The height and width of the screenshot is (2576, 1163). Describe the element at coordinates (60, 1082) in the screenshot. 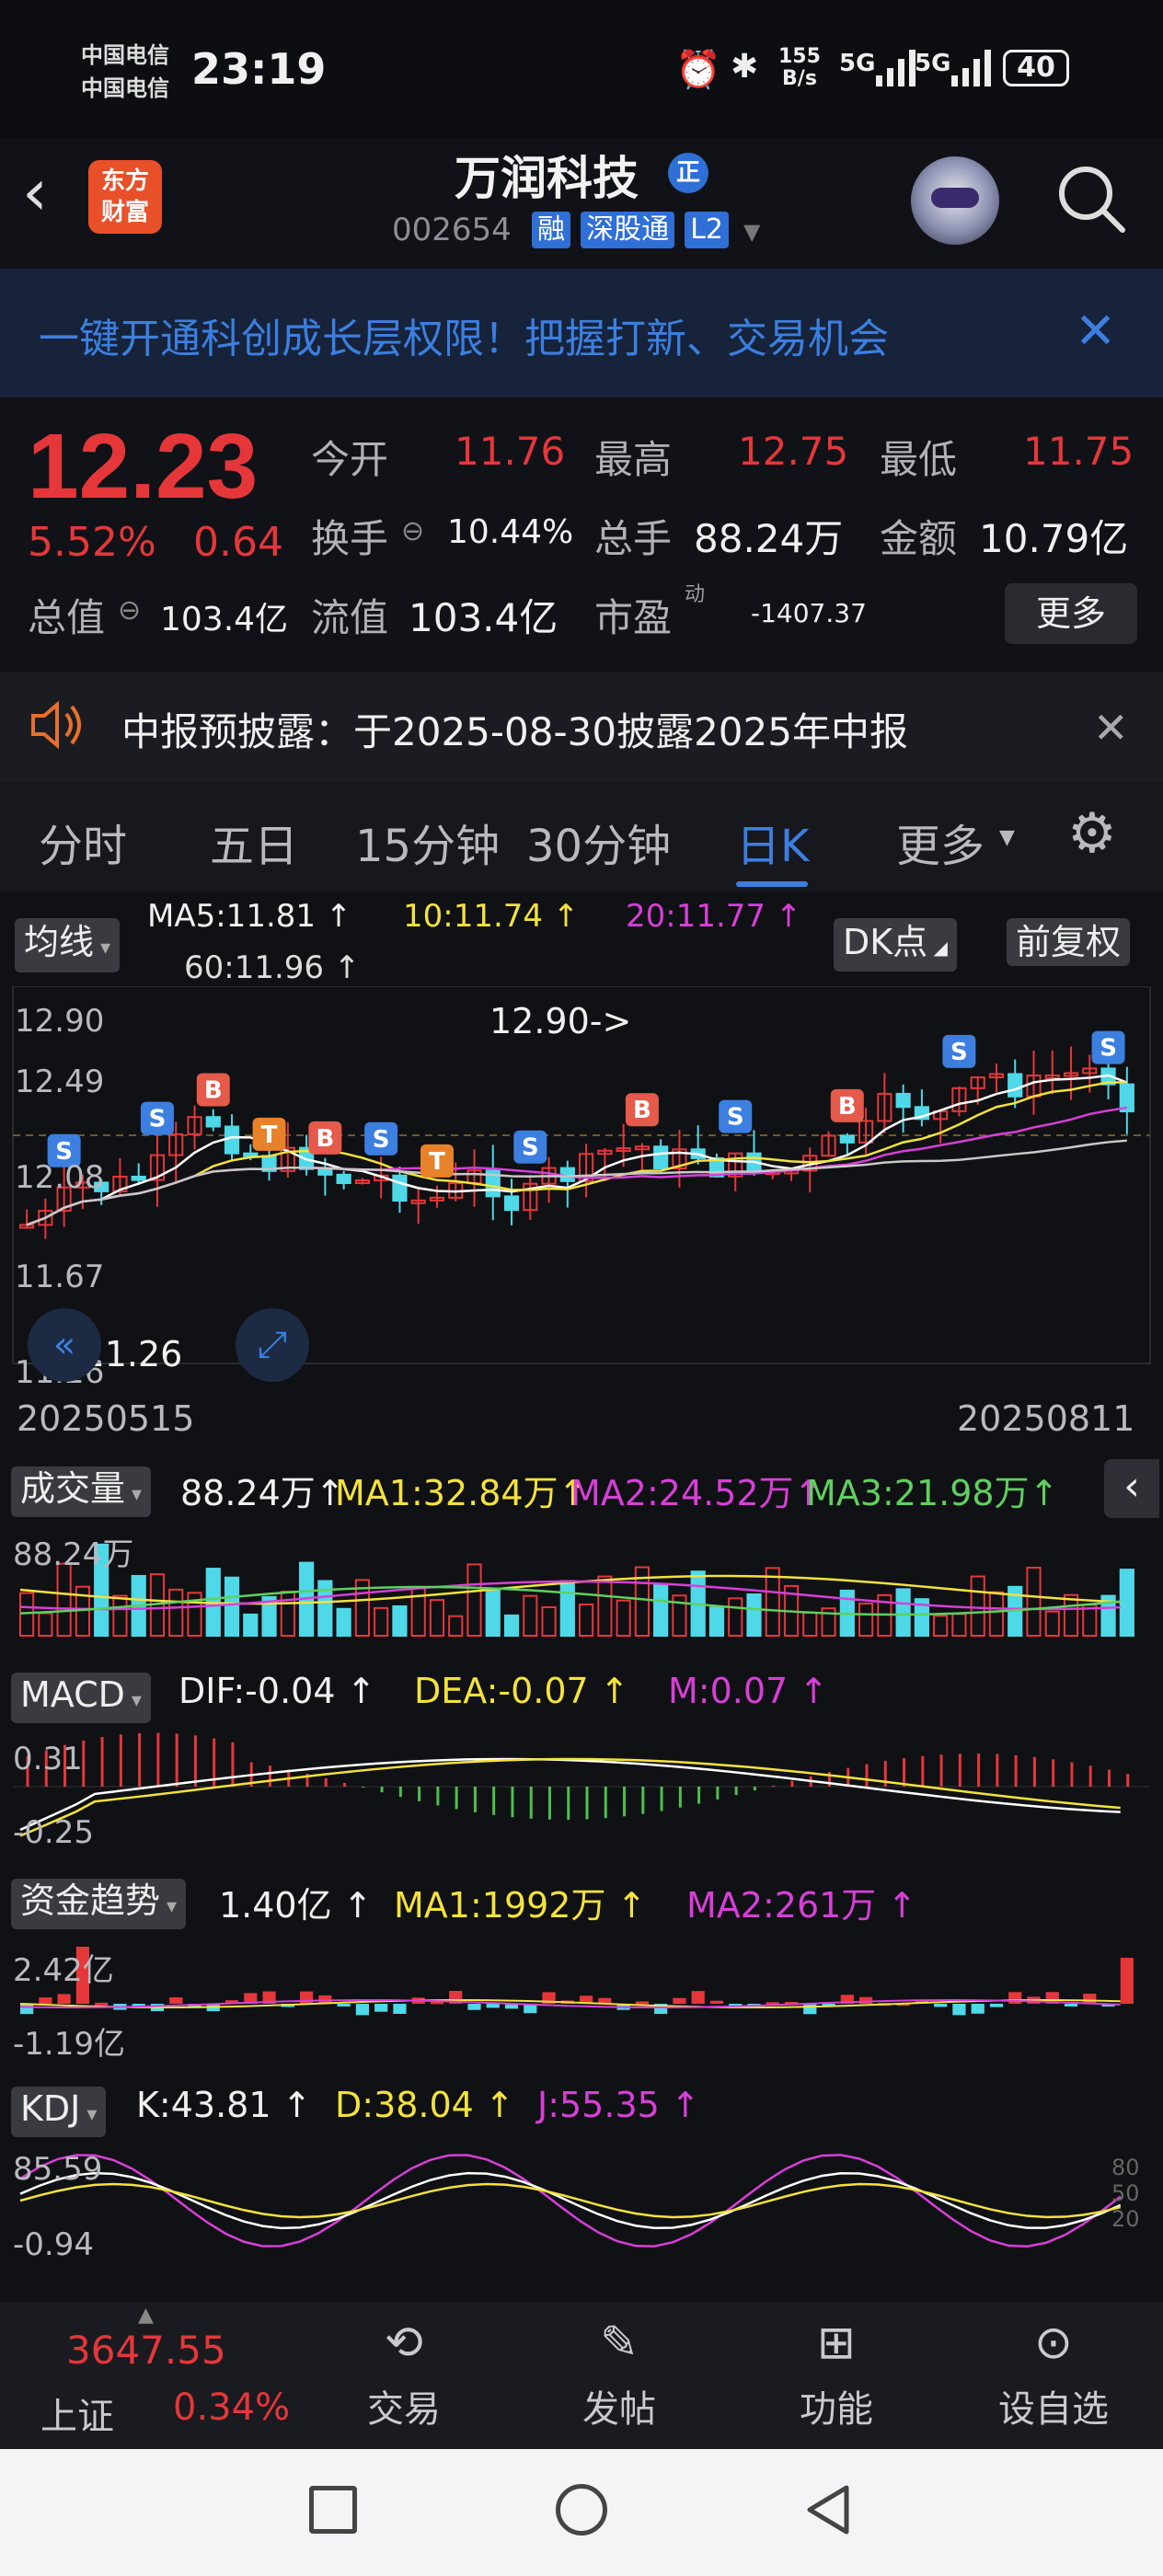

I see `y-label-2: 12.49` at that location.